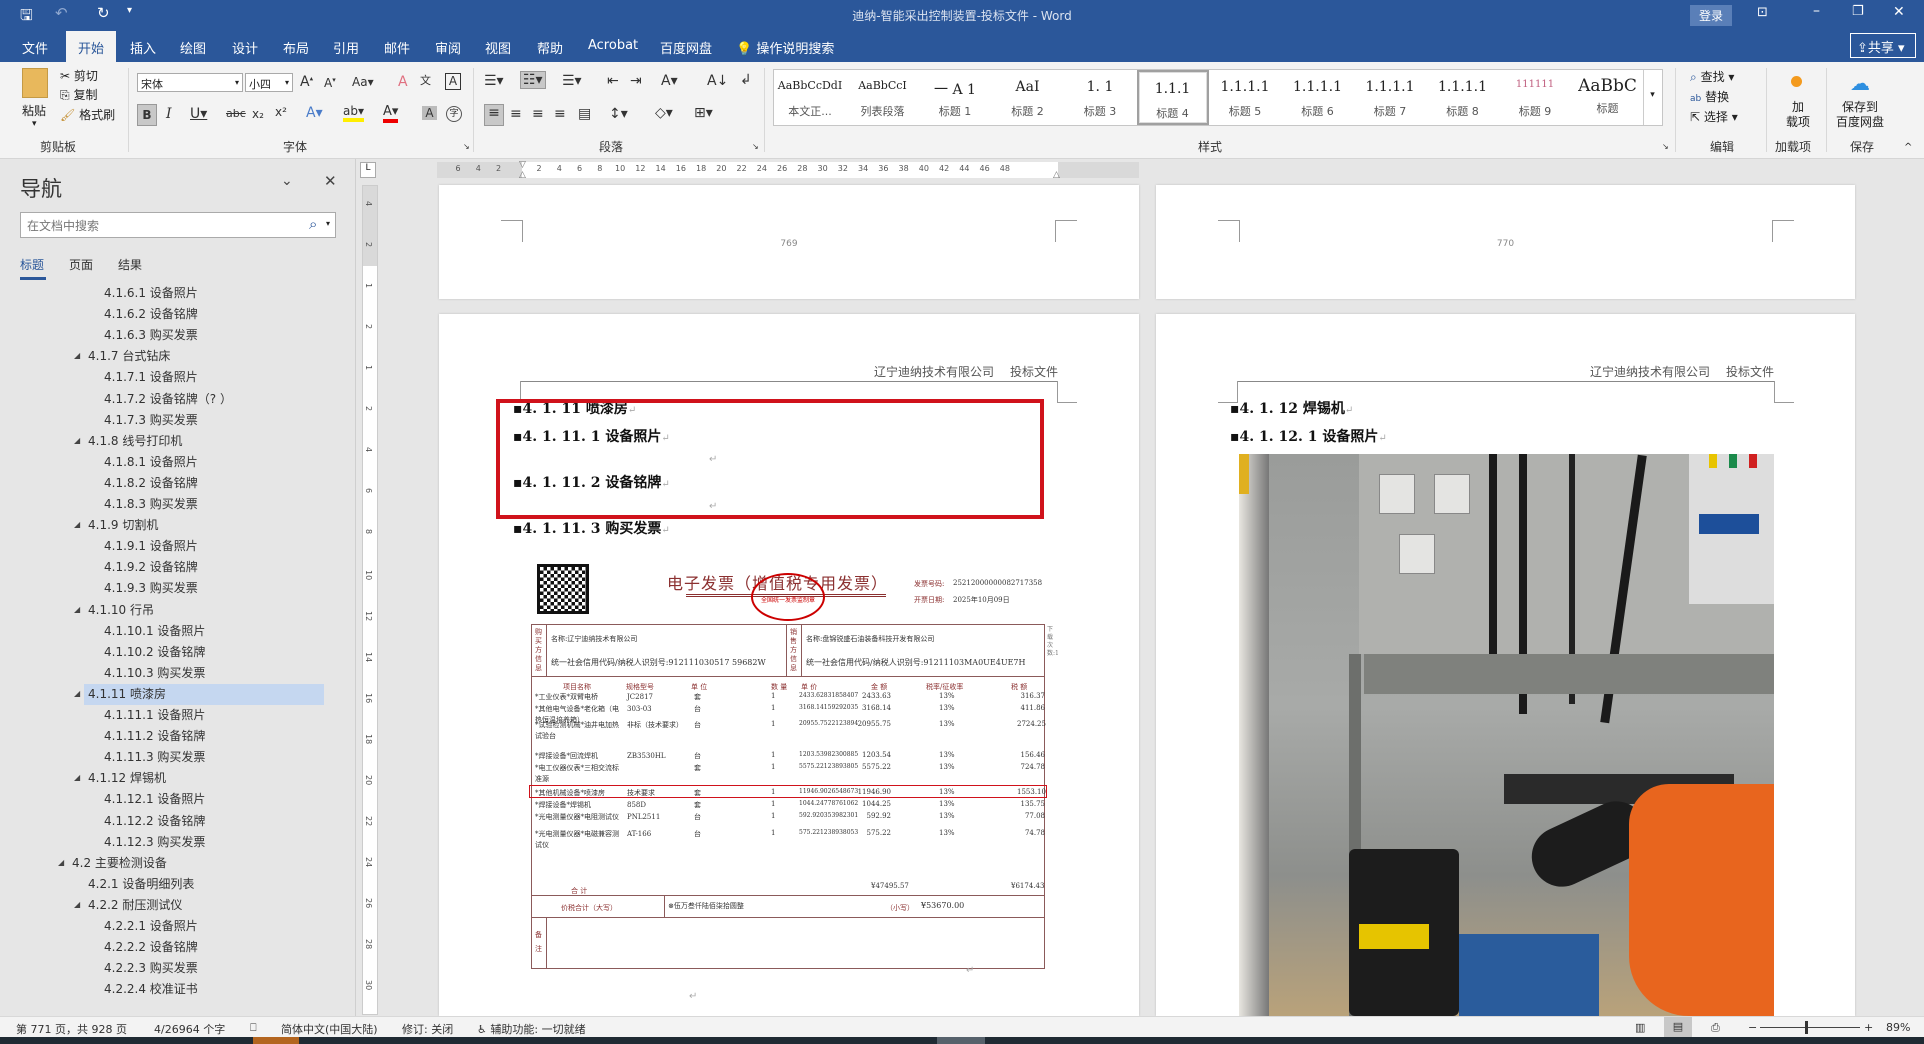 The height and width of the screenshot is (1044, 1924). I want to click on sort-icon: A↓, so click(717, 81).